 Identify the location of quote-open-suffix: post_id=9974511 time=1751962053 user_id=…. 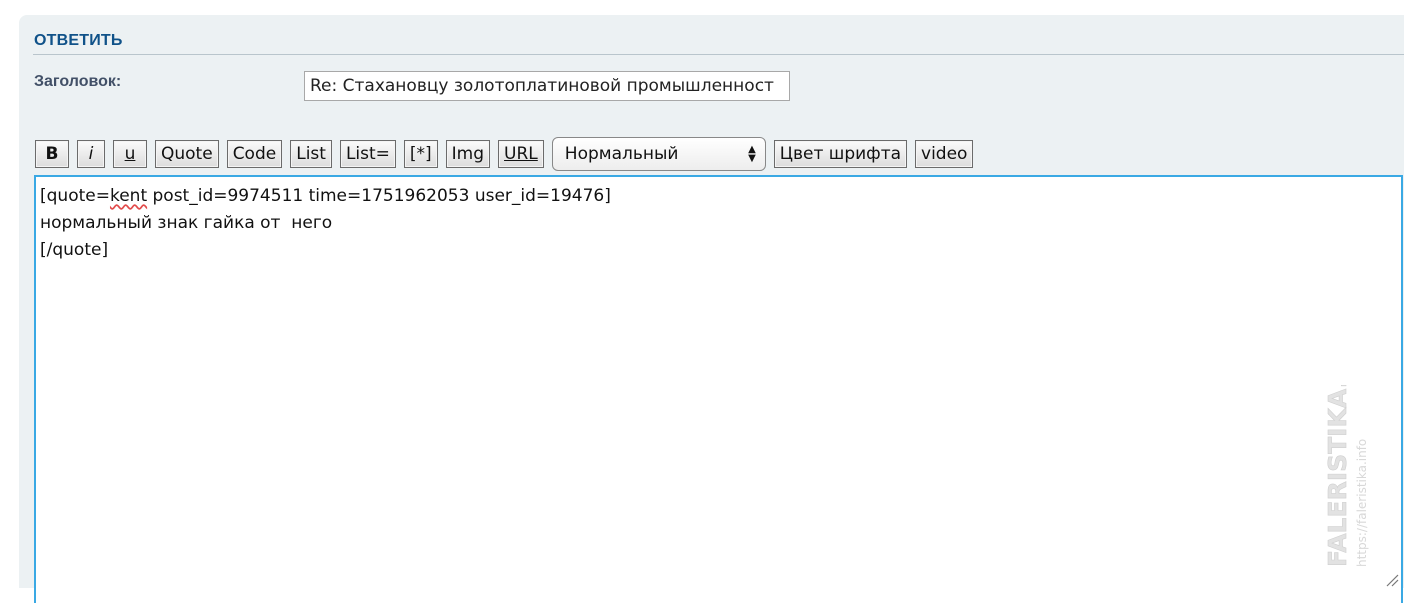
(379, 196).